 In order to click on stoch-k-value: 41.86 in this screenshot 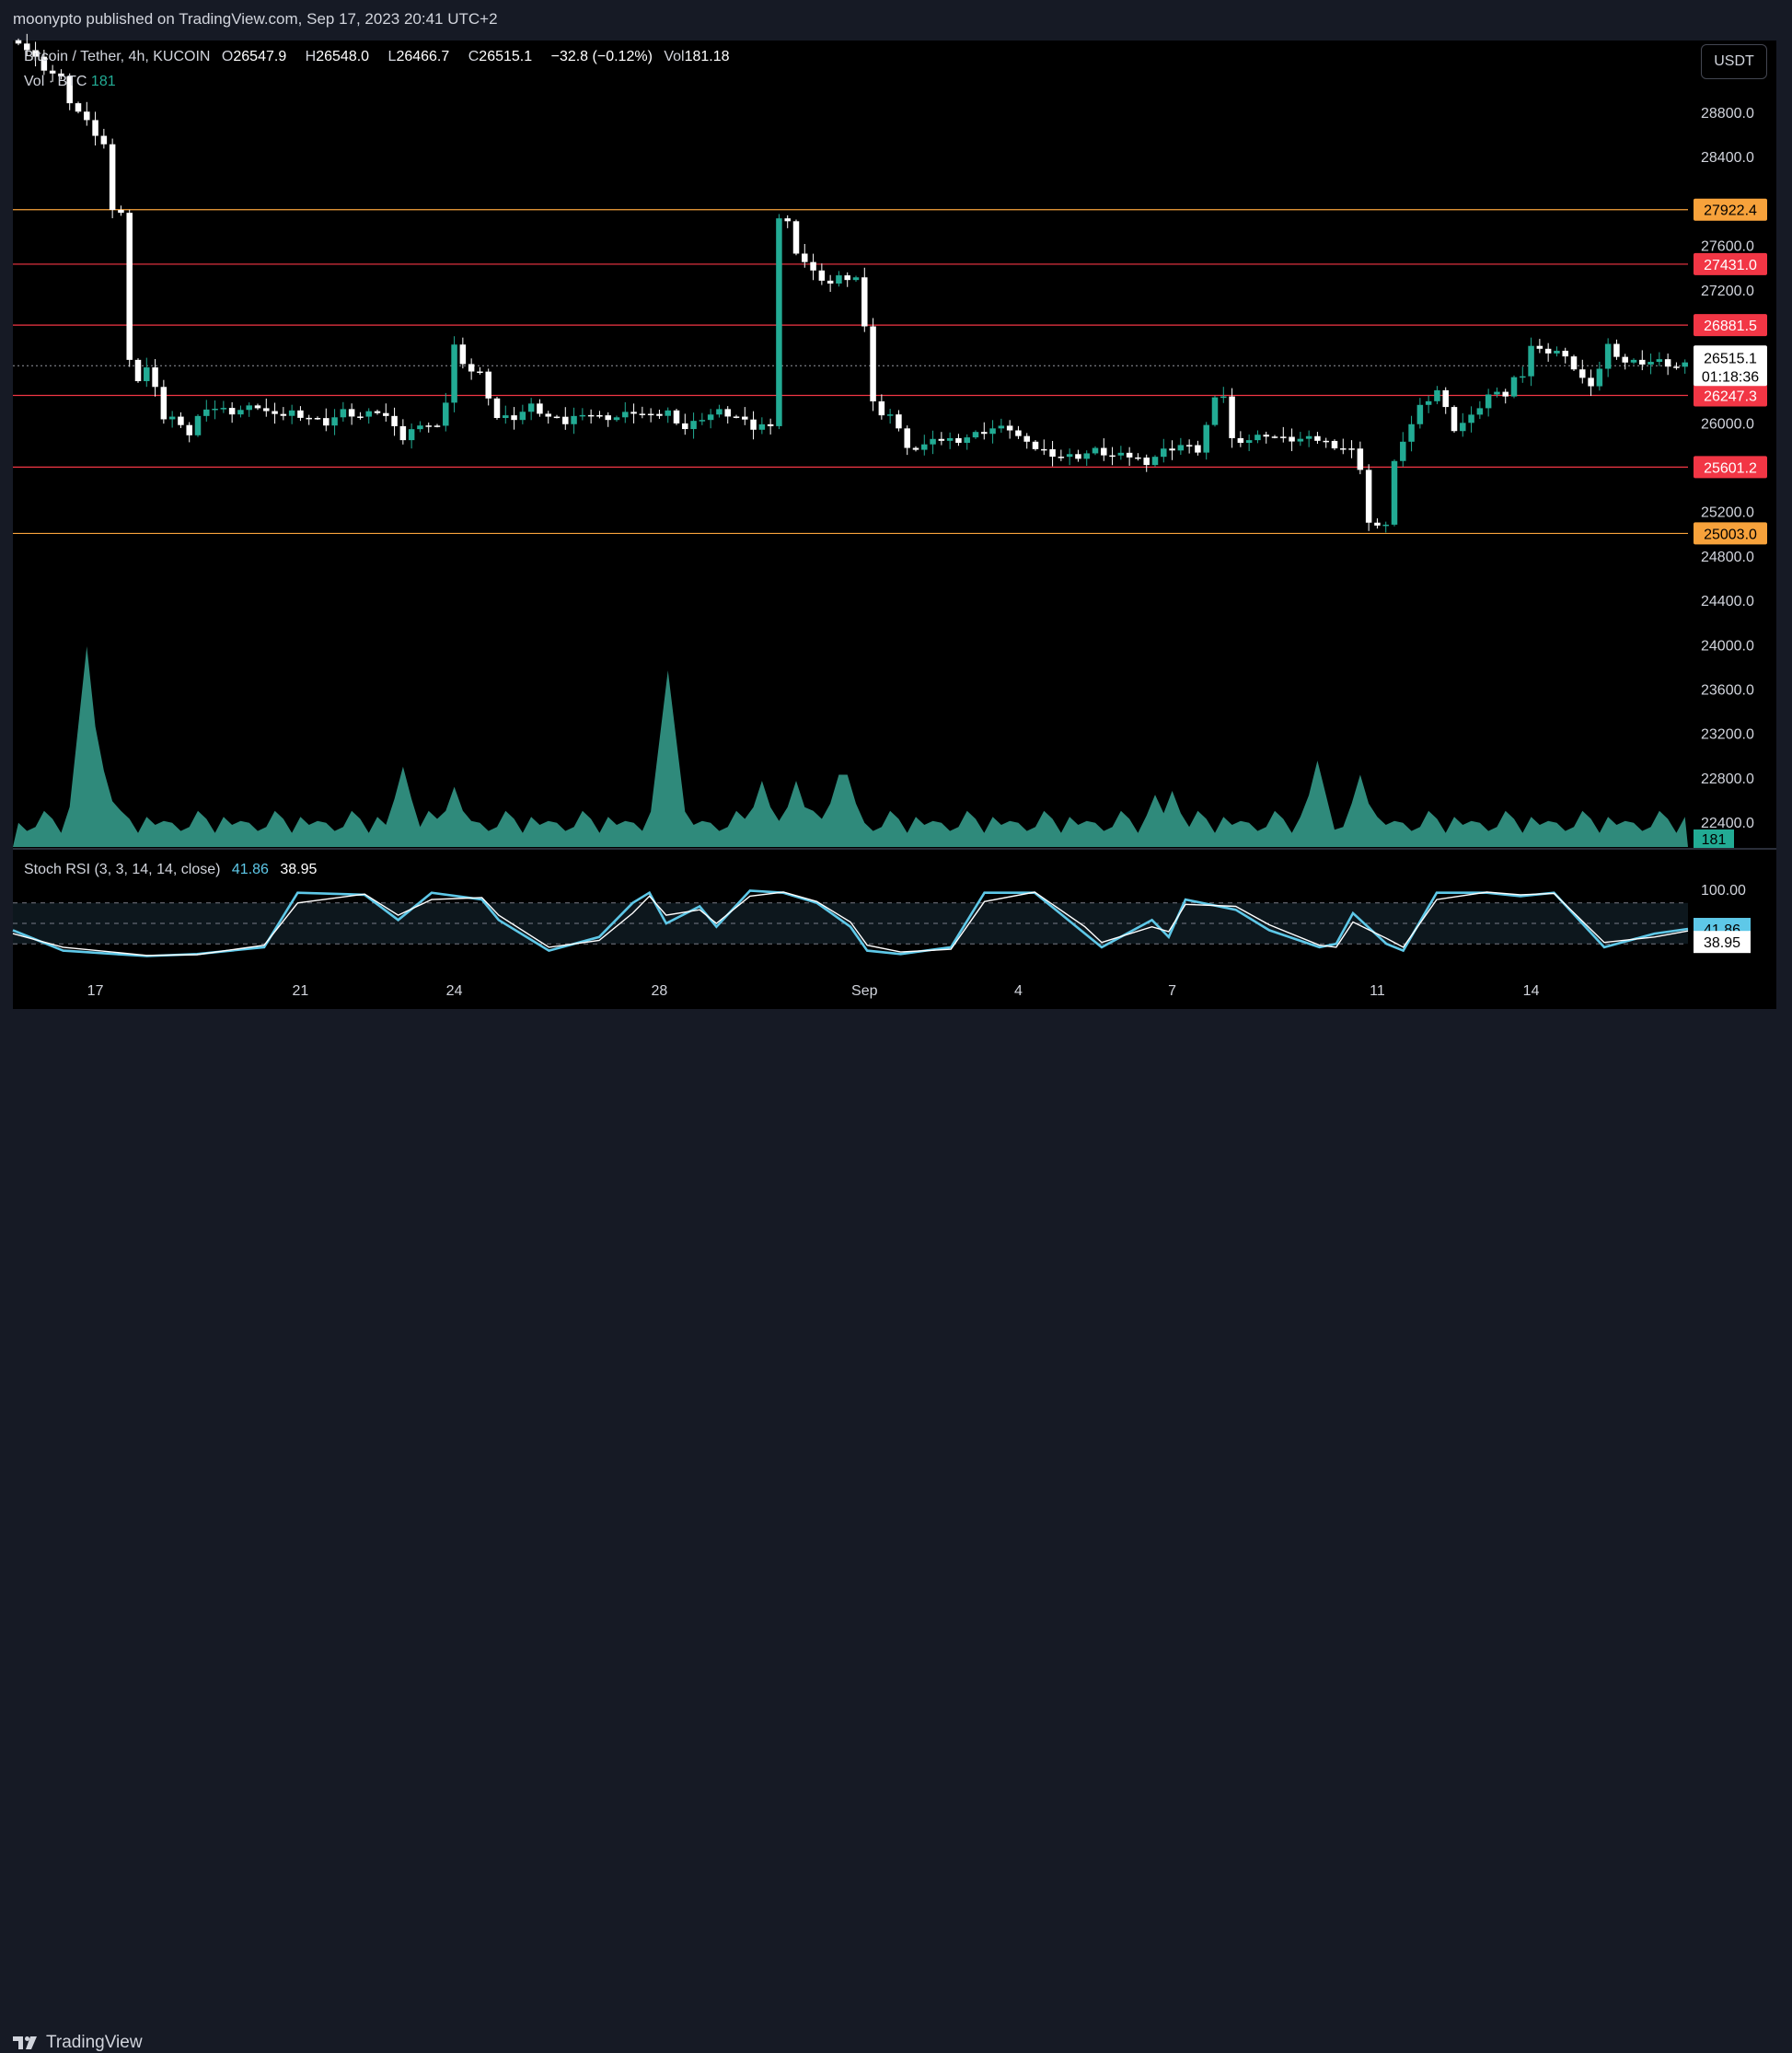, I will do `click(250, 869)`.